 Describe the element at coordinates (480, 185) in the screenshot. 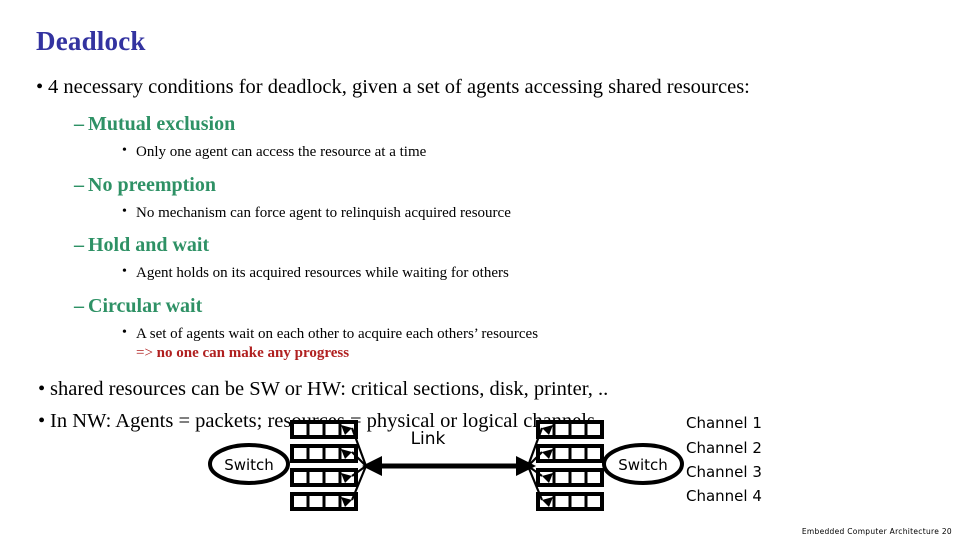

I see `condition-heading-no-preemption: – No preemption` at that location.